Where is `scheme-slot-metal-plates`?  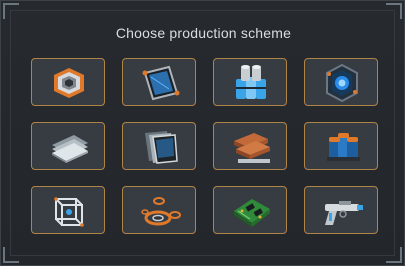
scheme-slot-metal-plates is located at coordinates (159, 146).